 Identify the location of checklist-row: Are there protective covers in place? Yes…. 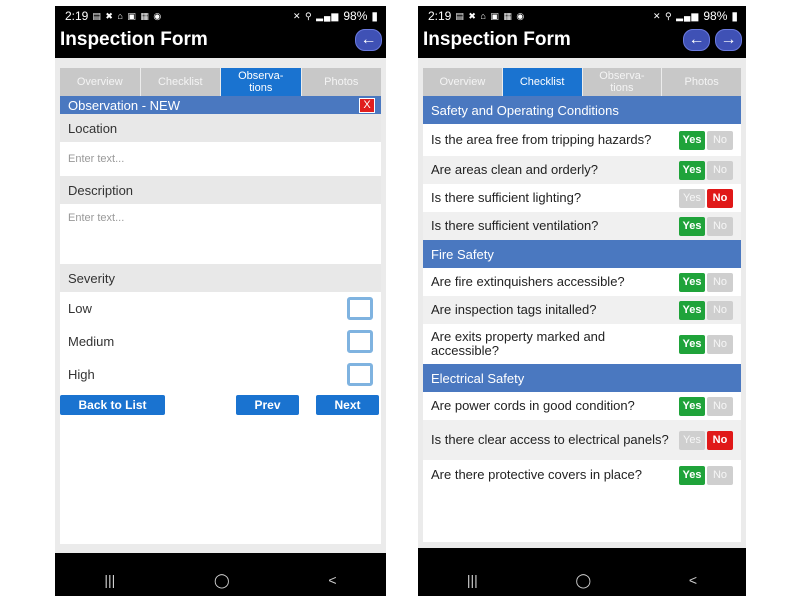
(582, 475).